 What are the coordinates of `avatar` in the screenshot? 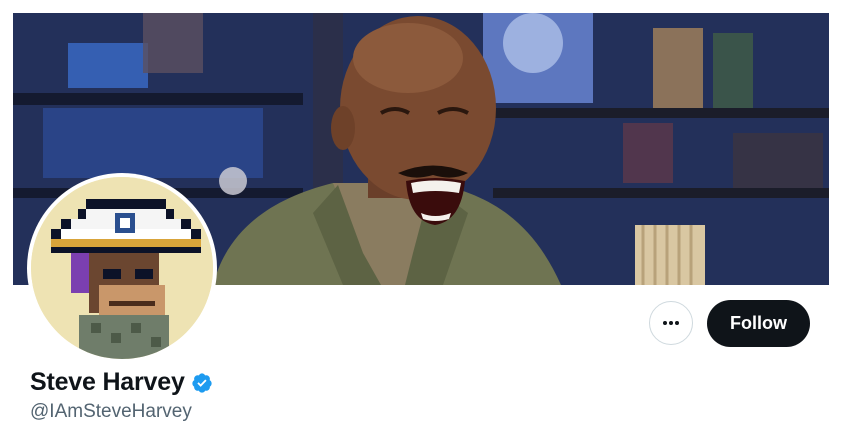 It's located at (122, 268).